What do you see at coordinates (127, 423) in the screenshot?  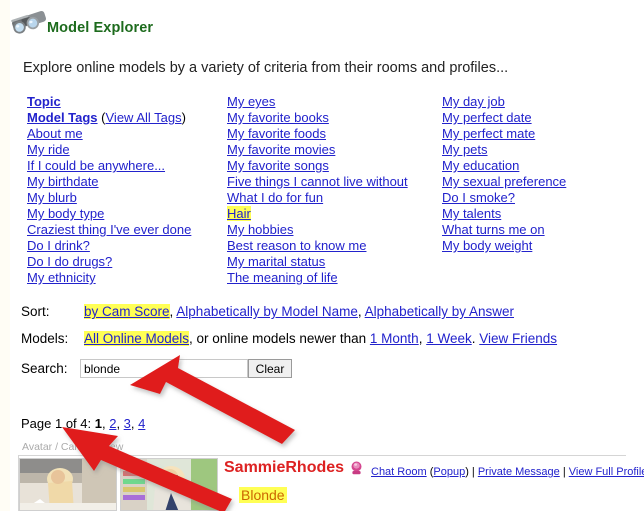 I see `pagination-page-link: 3` at bounding box center [127, 423].